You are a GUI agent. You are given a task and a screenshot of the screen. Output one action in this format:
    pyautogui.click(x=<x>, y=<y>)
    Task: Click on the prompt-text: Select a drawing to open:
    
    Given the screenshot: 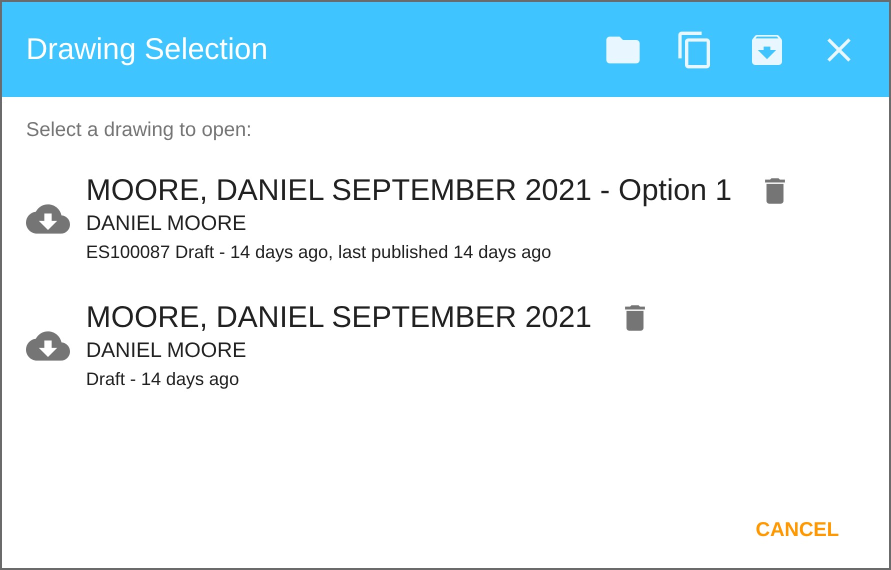 What is the action you would take?
    pyautogui.click(x=139, y=130)
    